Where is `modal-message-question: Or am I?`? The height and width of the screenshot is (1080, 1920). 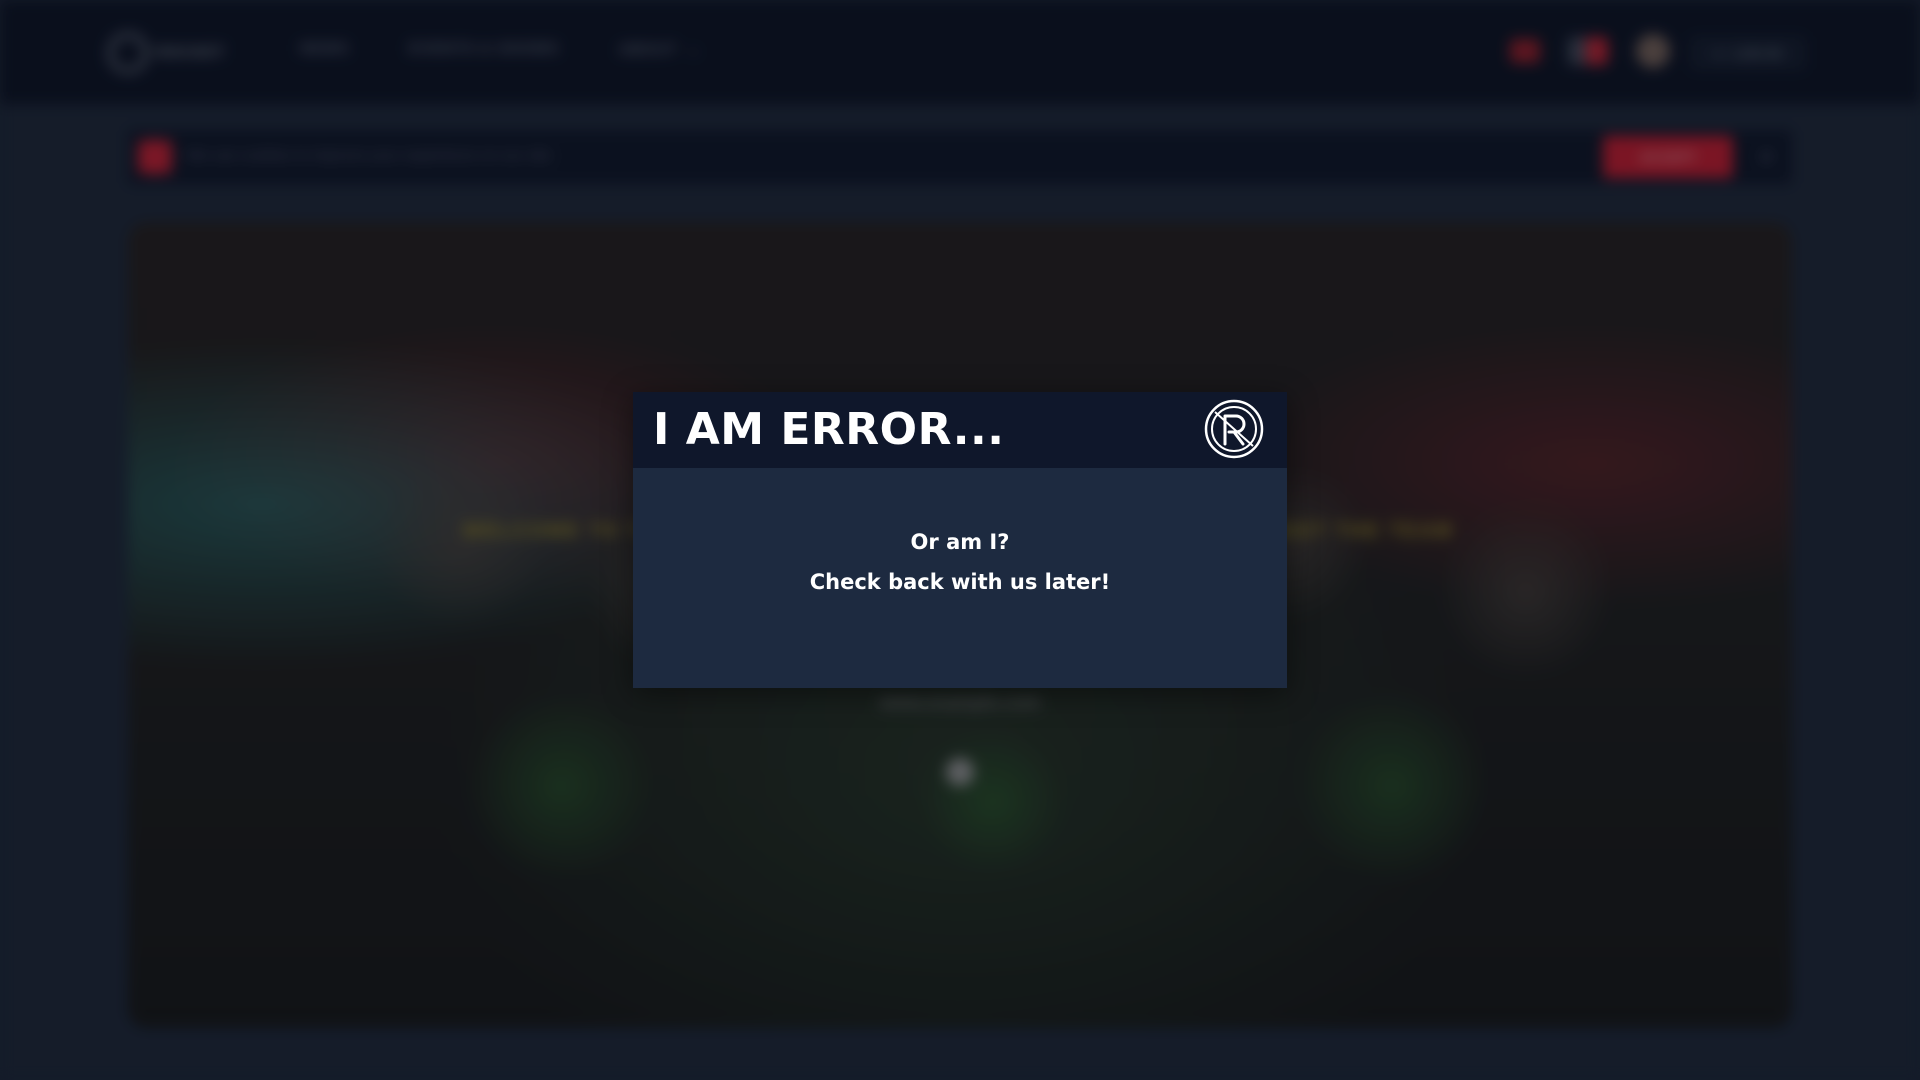
modal-message-question: Or am I? is located at coordinates (960, 542).